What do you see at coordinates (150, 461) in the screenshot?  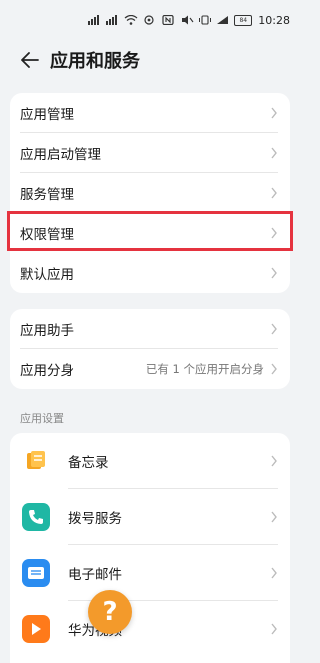 I see `row-app-notepad: 备忘录` at bounding box center [150, 461].